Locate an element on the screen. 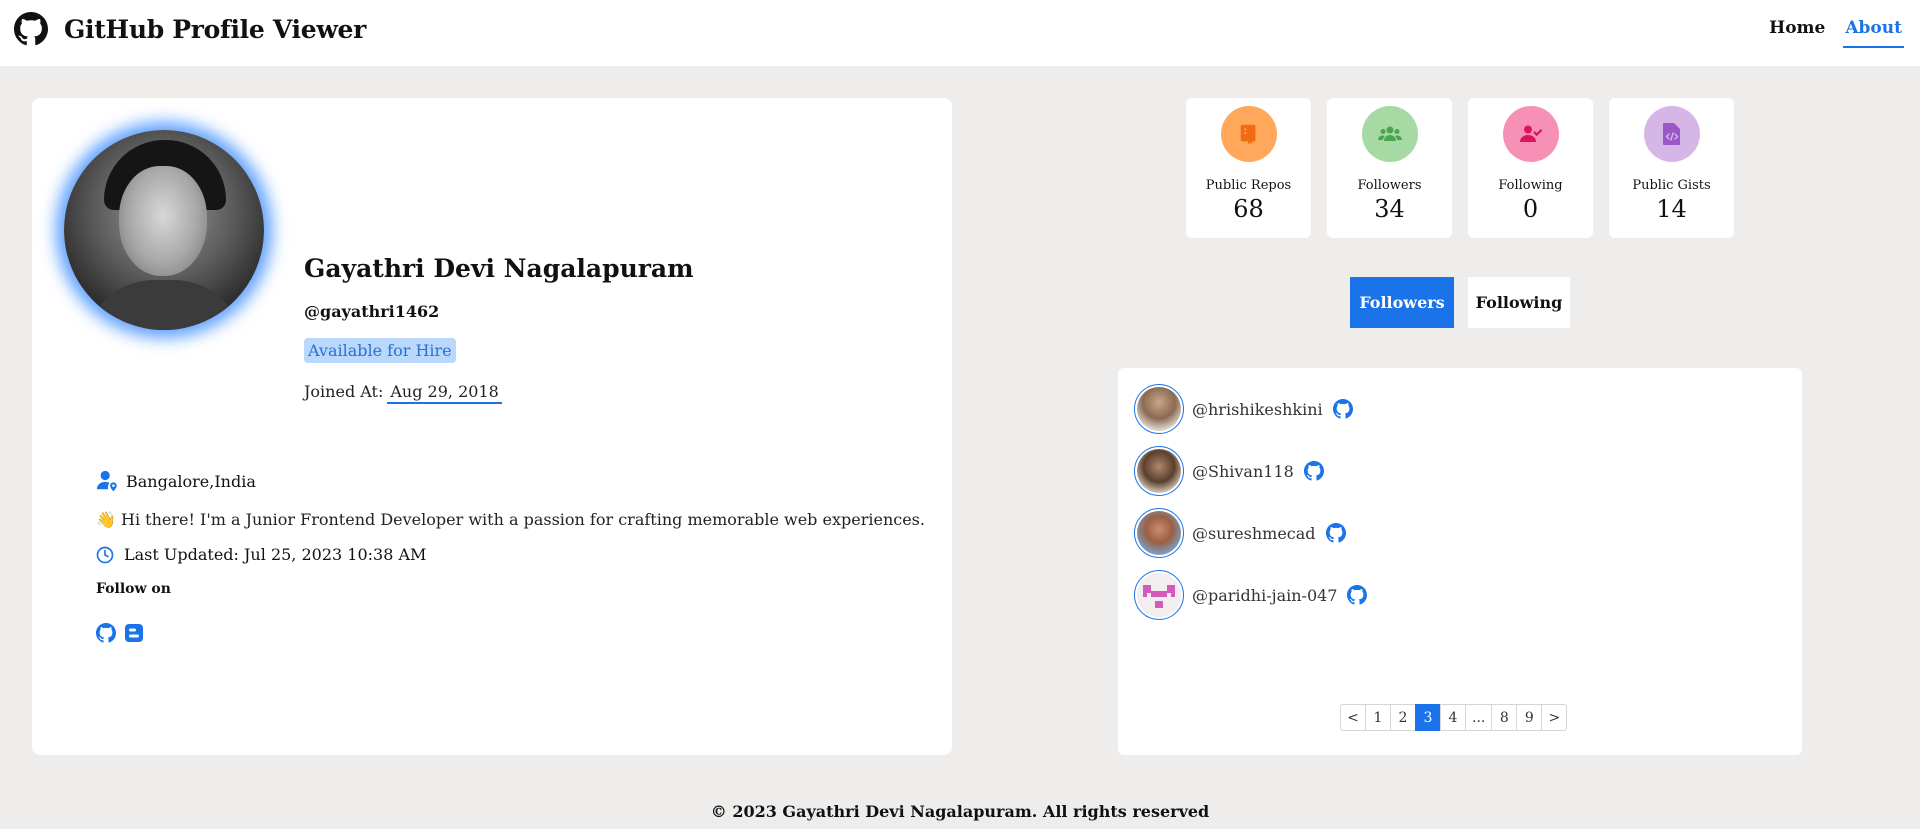 The height and width of the screenshot is (829, 1920). identicon-icon is located at coordinates (1159, 596).